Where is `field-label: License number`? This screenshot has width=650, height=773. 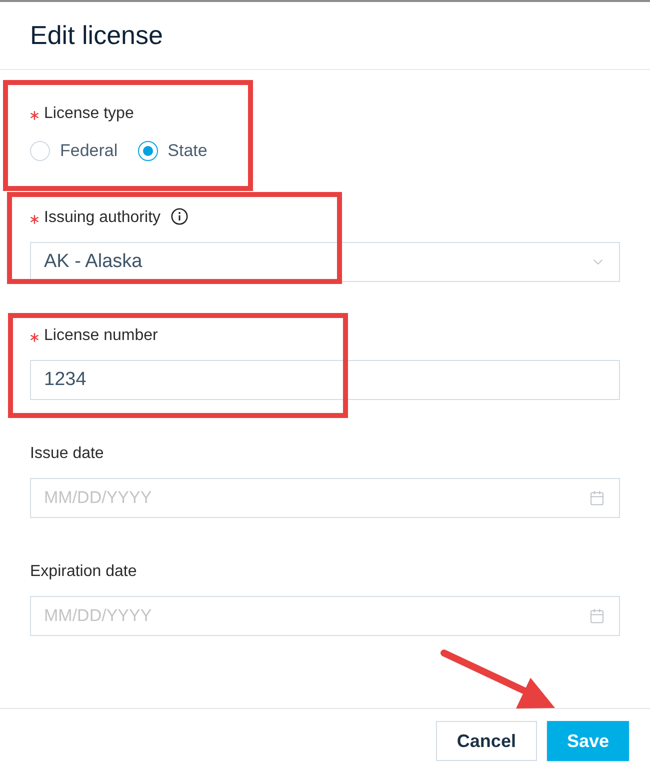 field-label: License number is located at coordinates (101, 336).